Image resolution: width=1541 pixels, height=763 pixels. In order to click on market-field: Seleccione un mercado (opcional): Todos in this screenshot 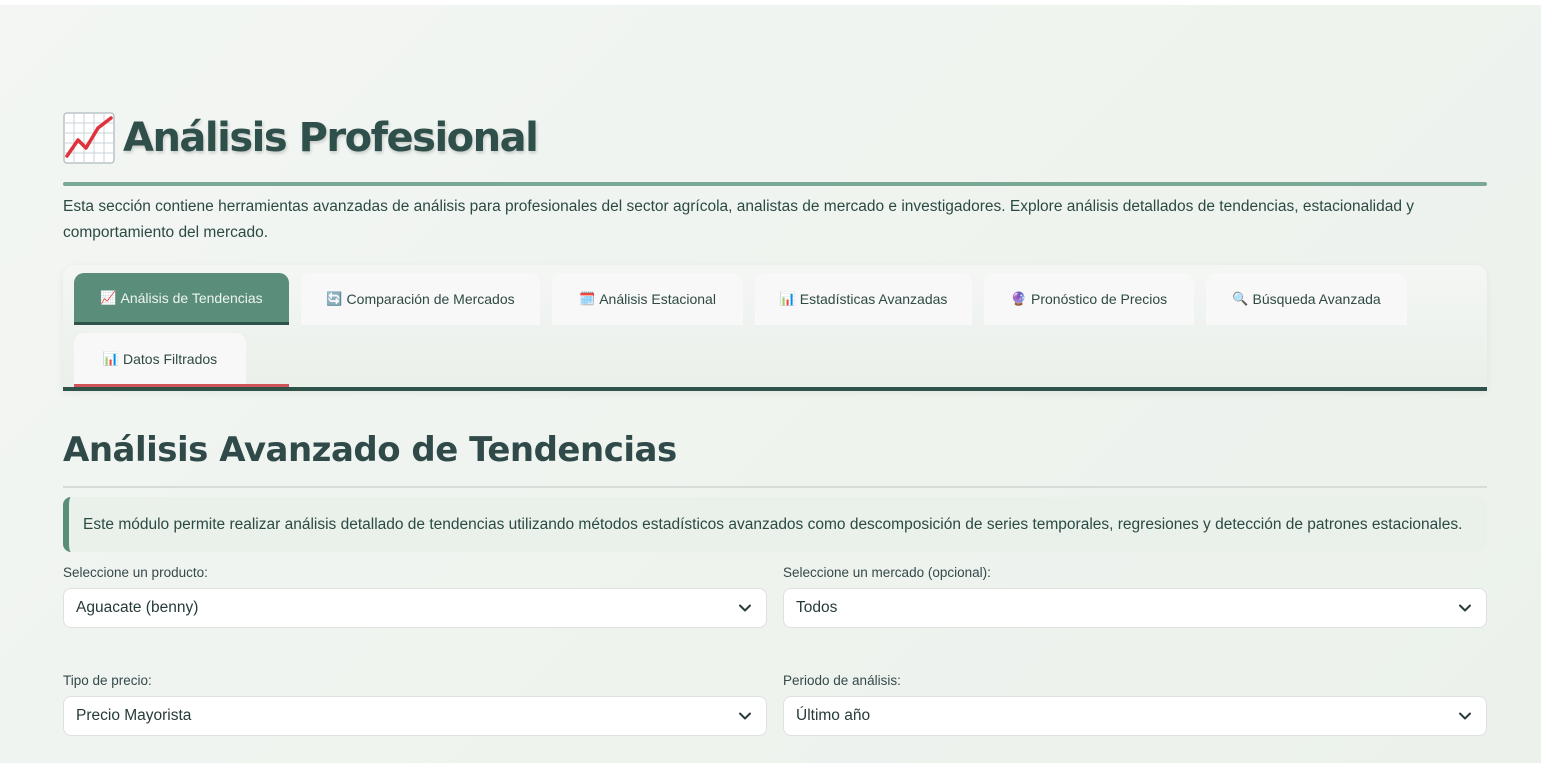, I will do `click(1135, 596)`.